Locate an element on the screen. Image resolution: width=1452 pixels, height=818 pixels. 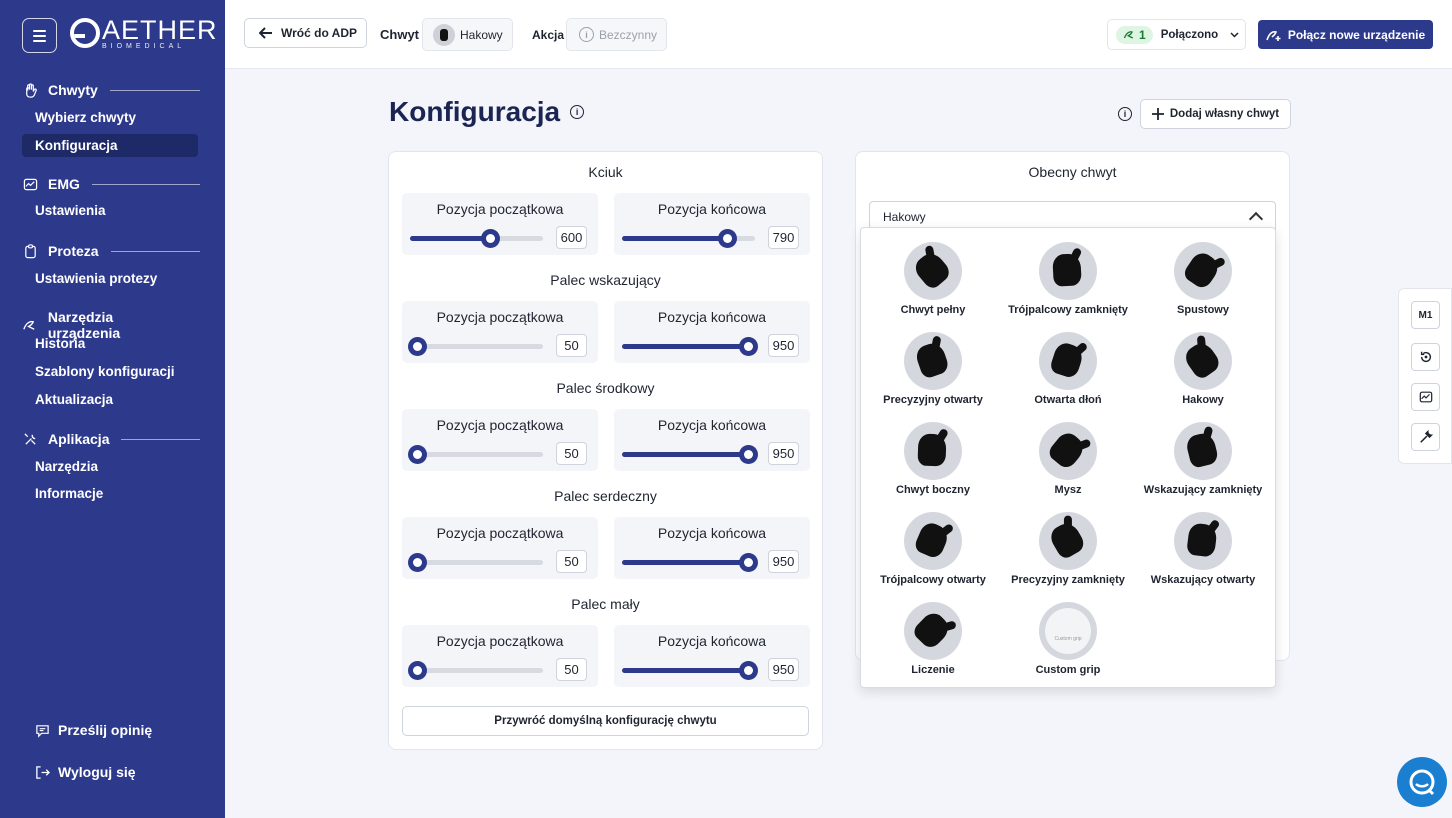
grip-option: Mysz is located at coordinates (1068, 459).